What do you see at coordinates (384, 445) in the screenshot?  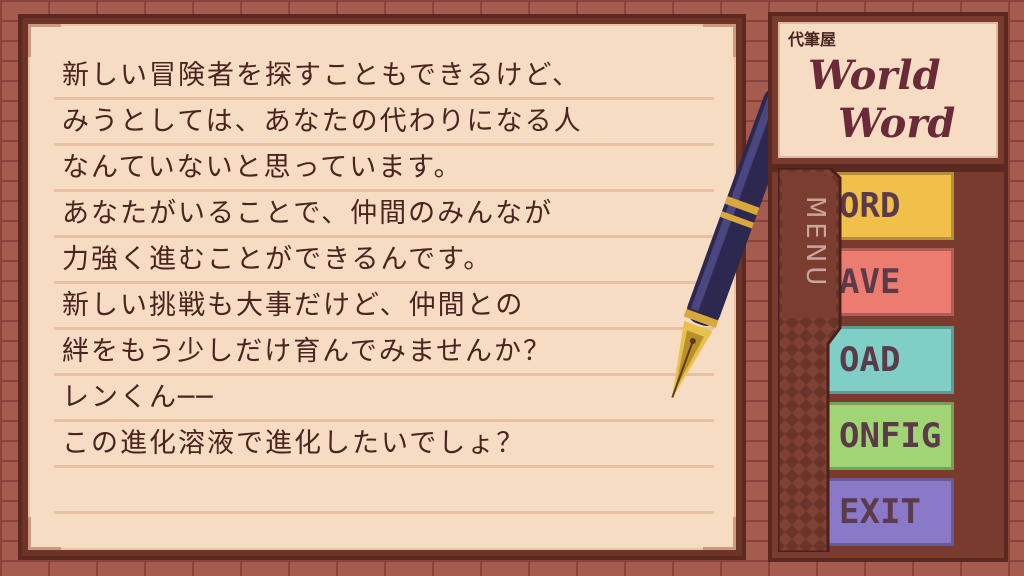 I see `letter-line: この進化溶液で進化したいでしょ？` at bounding box center [384, 445].